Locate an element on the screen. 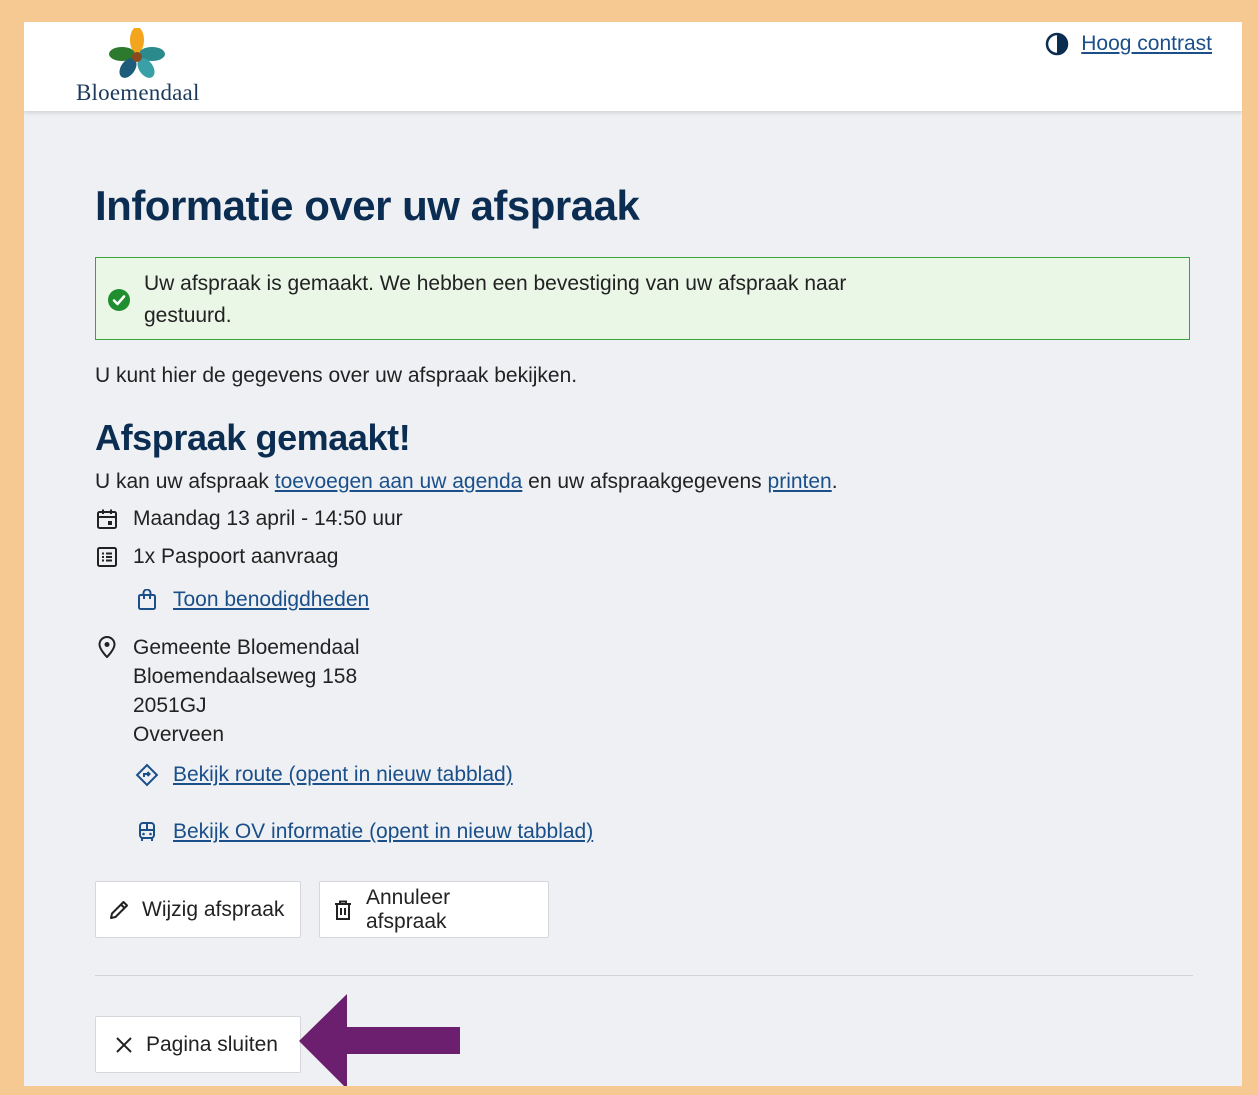 This screenshot has height=1095, width=1258. annotation-arrow-icon is located at coordinates (379, 1040).